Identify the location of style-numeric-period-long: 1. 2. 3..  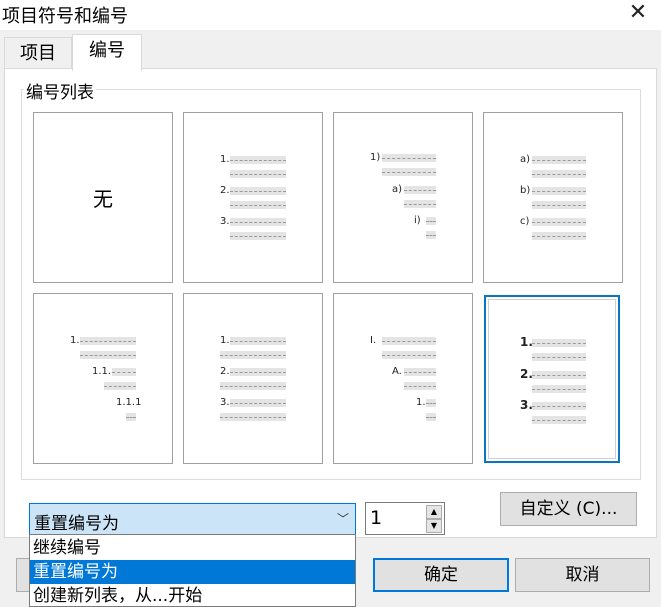
(253, 378).